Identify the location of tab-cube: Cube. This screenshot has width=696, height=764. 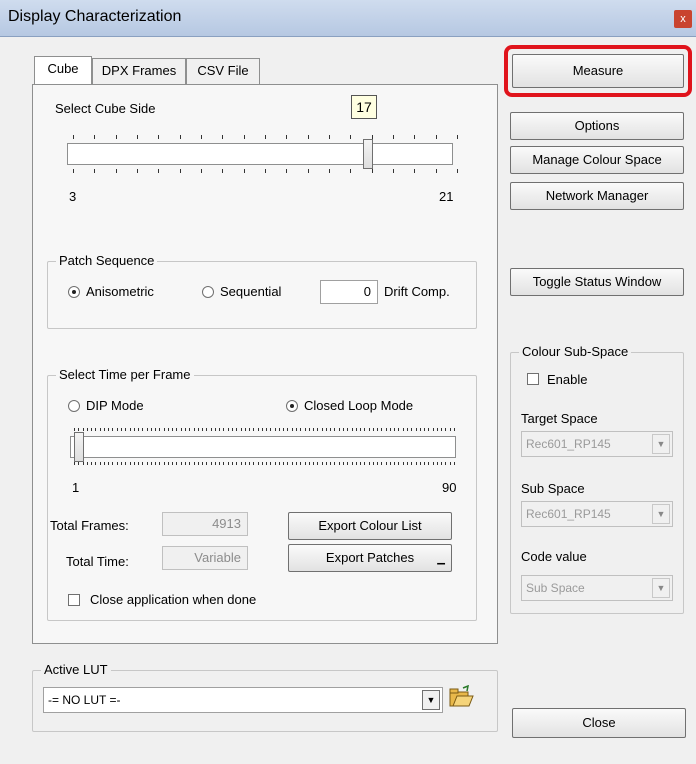
(63, 70).